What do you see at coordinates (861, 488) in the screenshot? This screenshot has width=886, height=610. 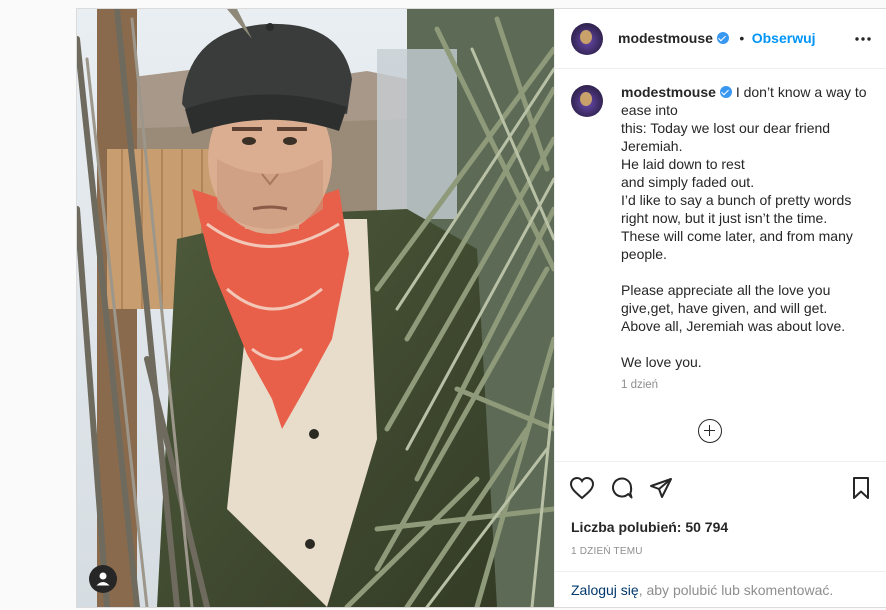 I see `bookmark-icon` at bounding box center [861, 488].